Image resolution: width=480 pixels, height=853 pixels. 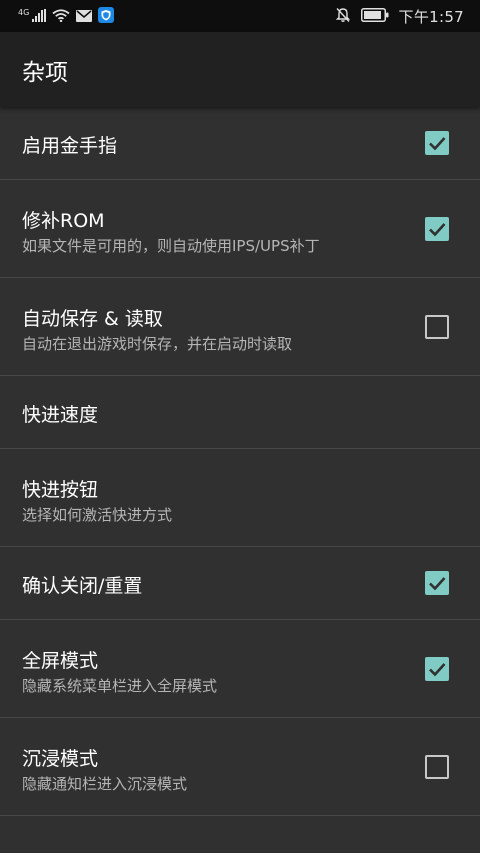 I want to click on setting-fast-forward-speed: 快进速度, so click(x=240, y=412).